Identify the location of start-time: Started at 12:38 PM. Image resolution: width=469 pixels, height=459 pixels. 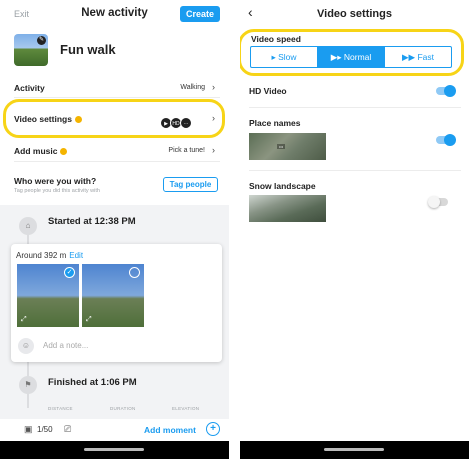
(92, 221).